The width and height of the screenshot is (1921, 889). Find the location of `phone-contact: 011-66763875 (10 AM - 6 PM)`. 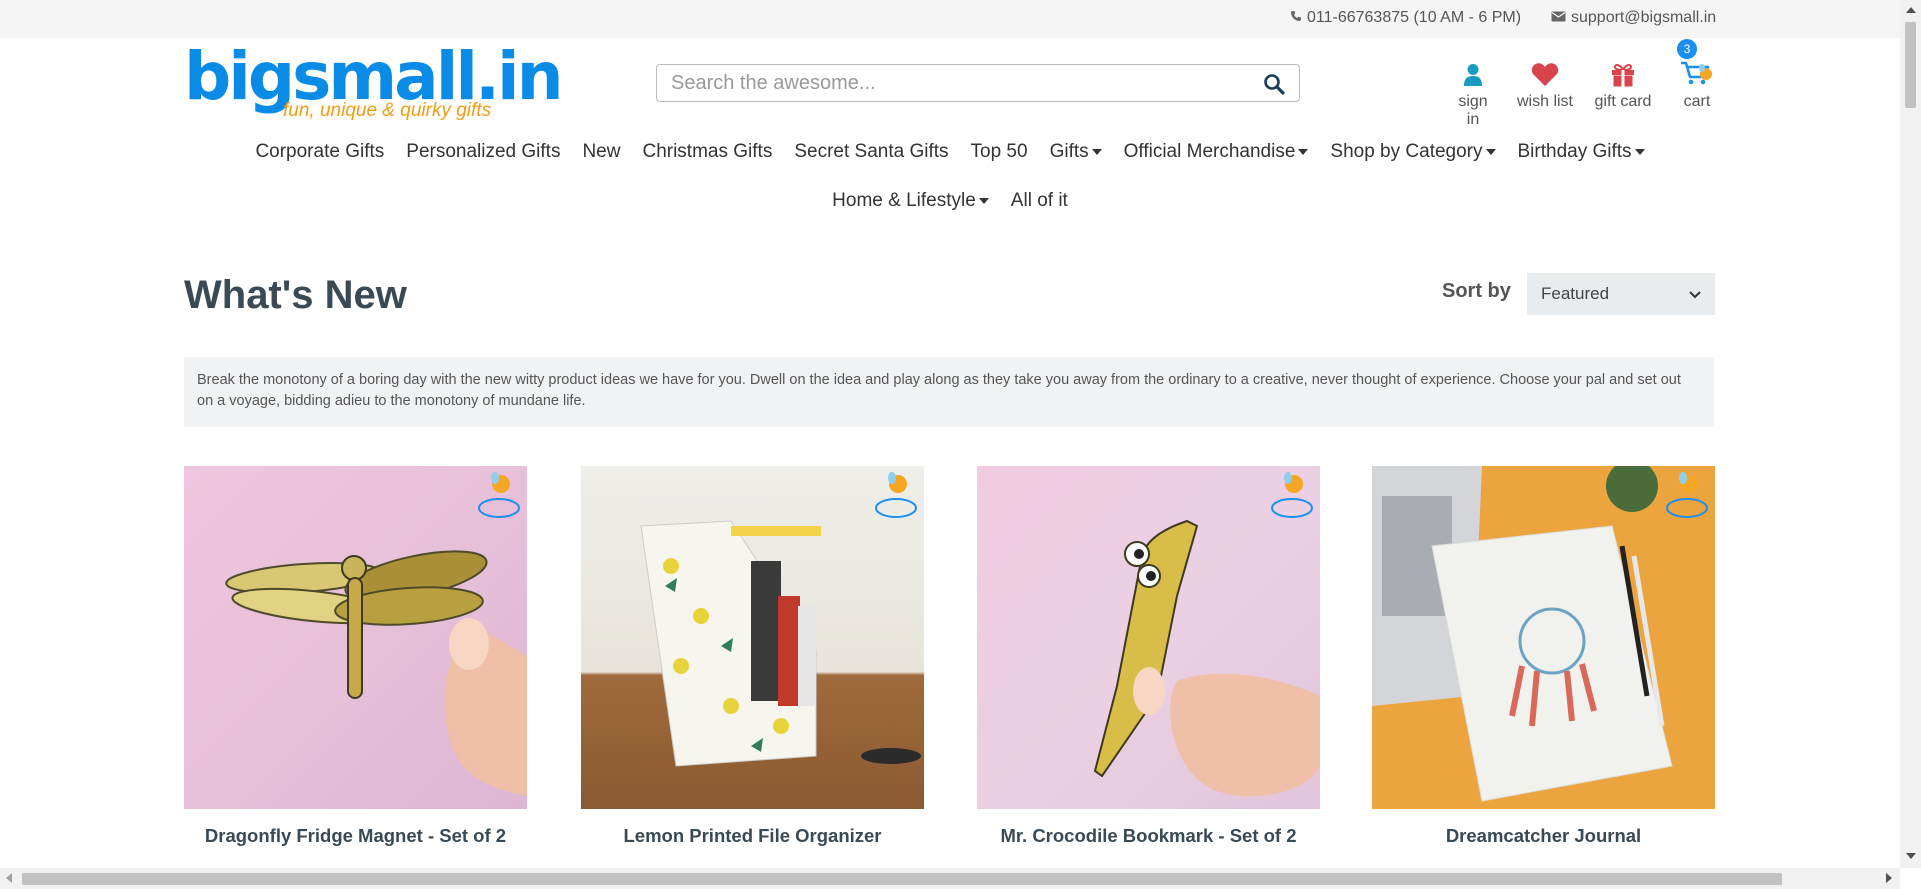

phone-contact: 011-66763875 (10 AM - 6 PM) is located at coordinates (1405, 18).